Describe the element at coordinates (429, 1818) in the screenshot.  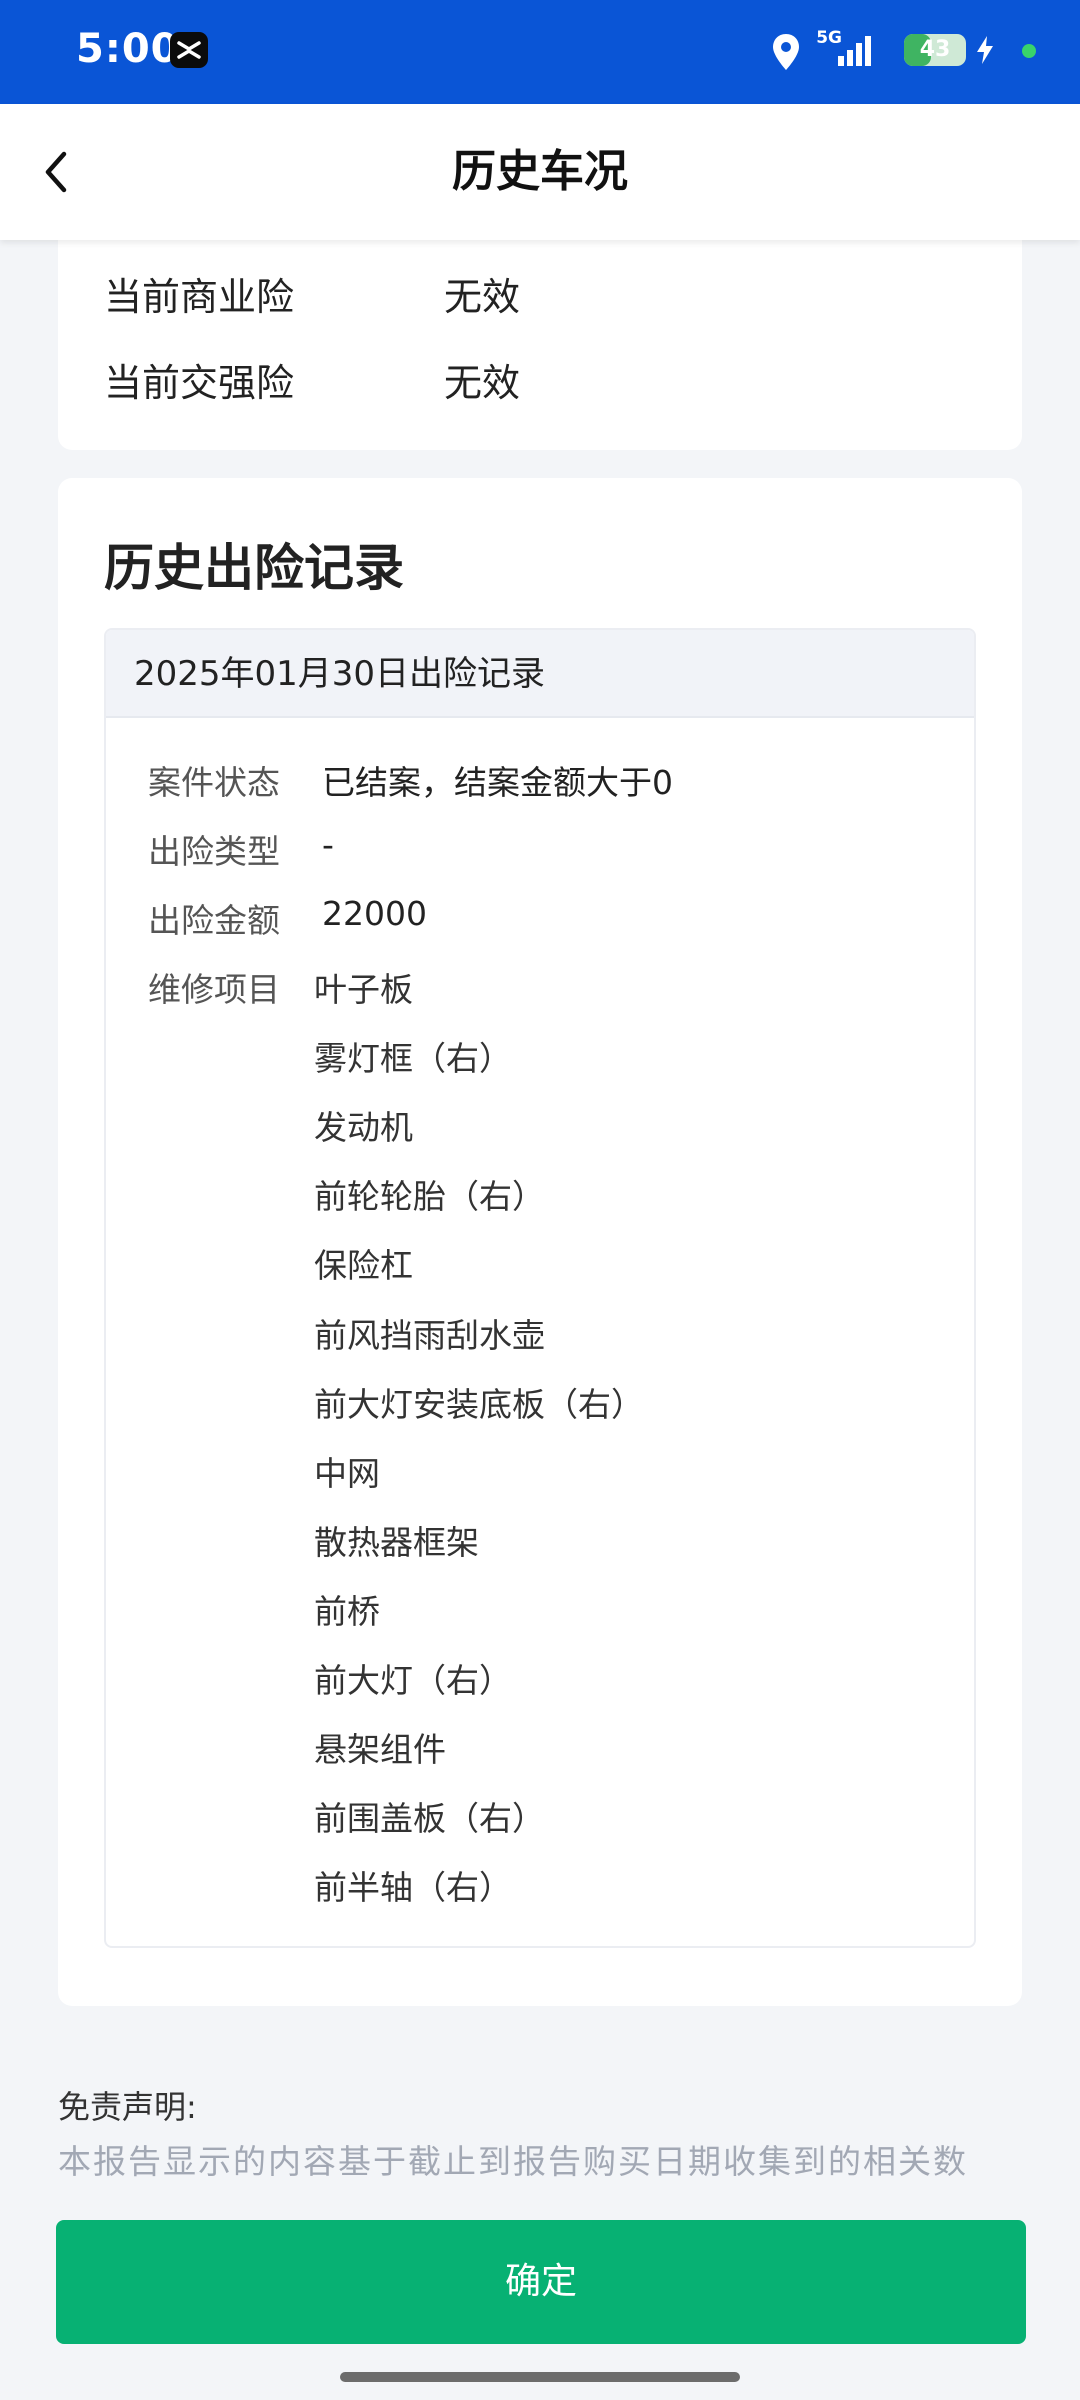
I see `repair-item: 前围盖板（右）` at that location.